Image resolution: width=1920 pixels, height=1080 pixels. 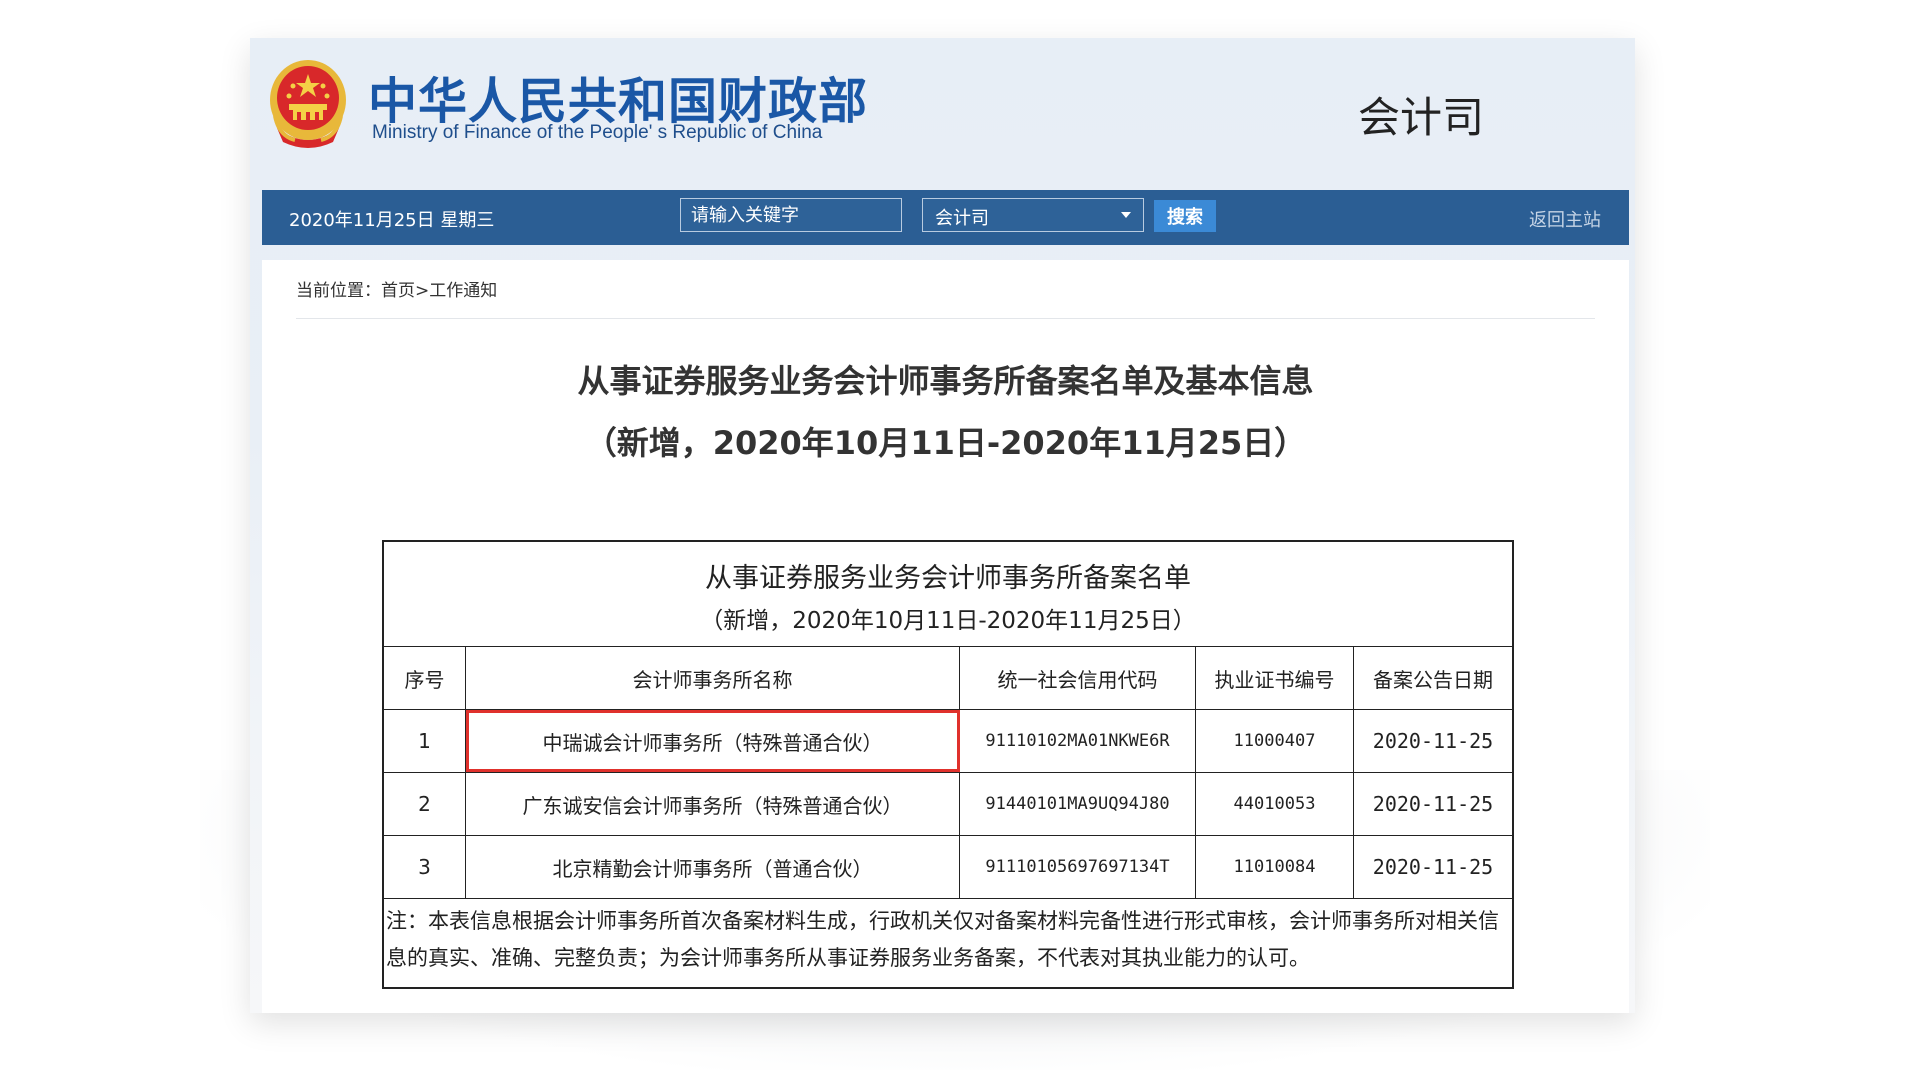 I want to click on row-index: 2, so click(x=425, y=804).